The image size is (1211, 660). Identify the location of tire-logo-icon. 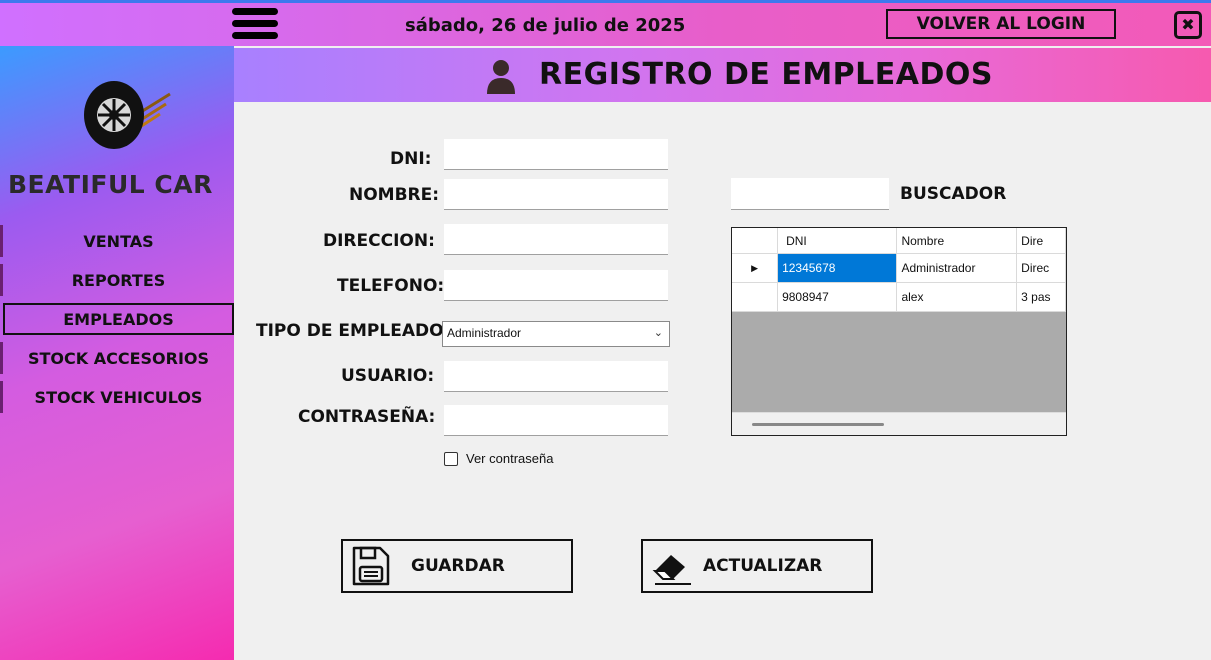
(127, 115).